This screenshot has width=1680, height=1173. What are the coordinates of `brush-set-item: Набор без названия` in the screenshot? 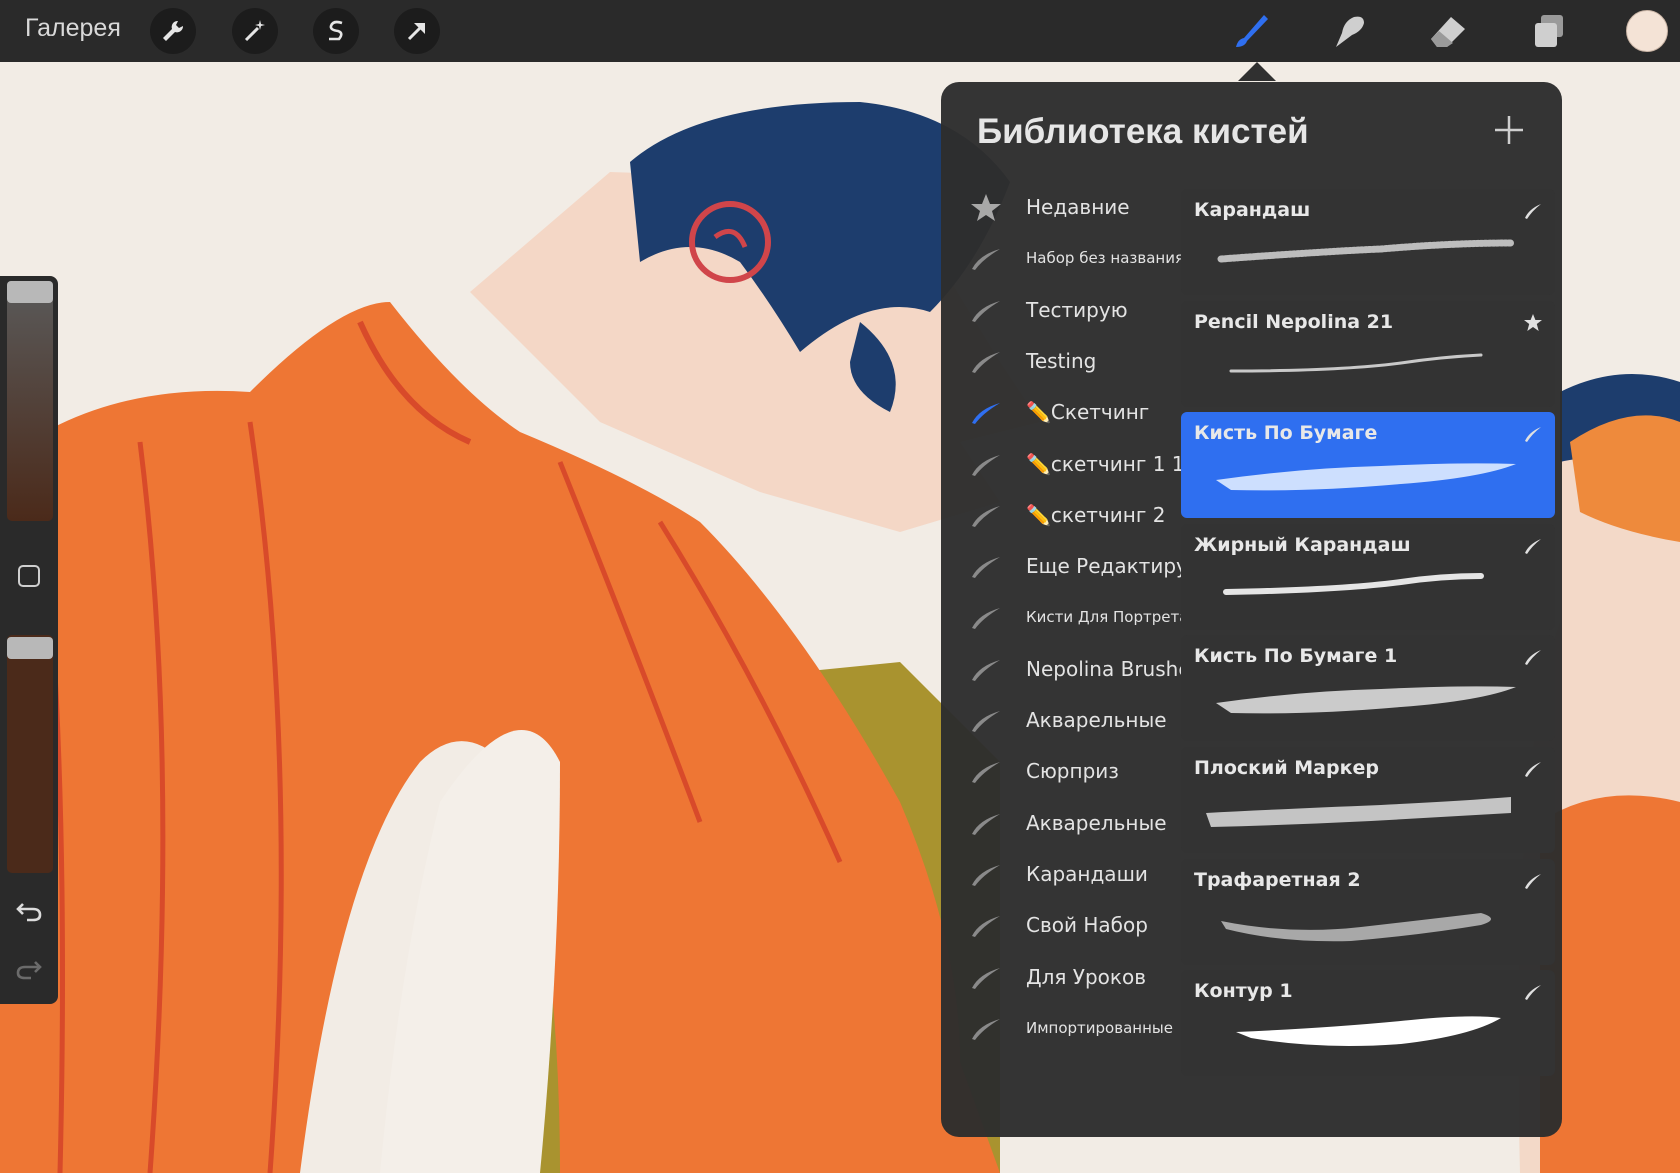 It's located at (1062, 258).